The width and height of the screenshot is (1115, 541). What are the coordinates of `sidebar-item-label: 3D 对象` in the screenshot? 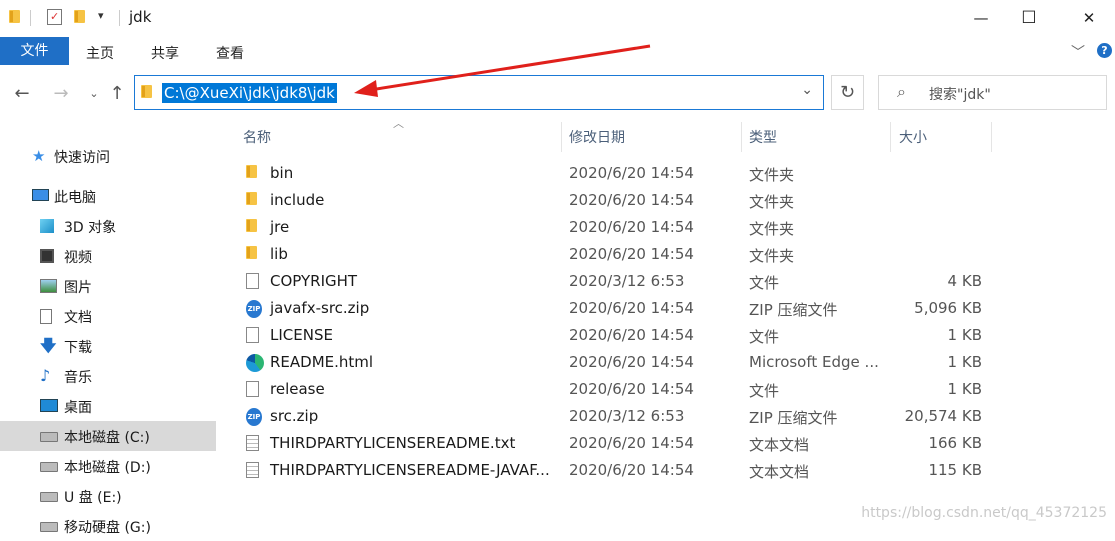 It's located at (90, 228).